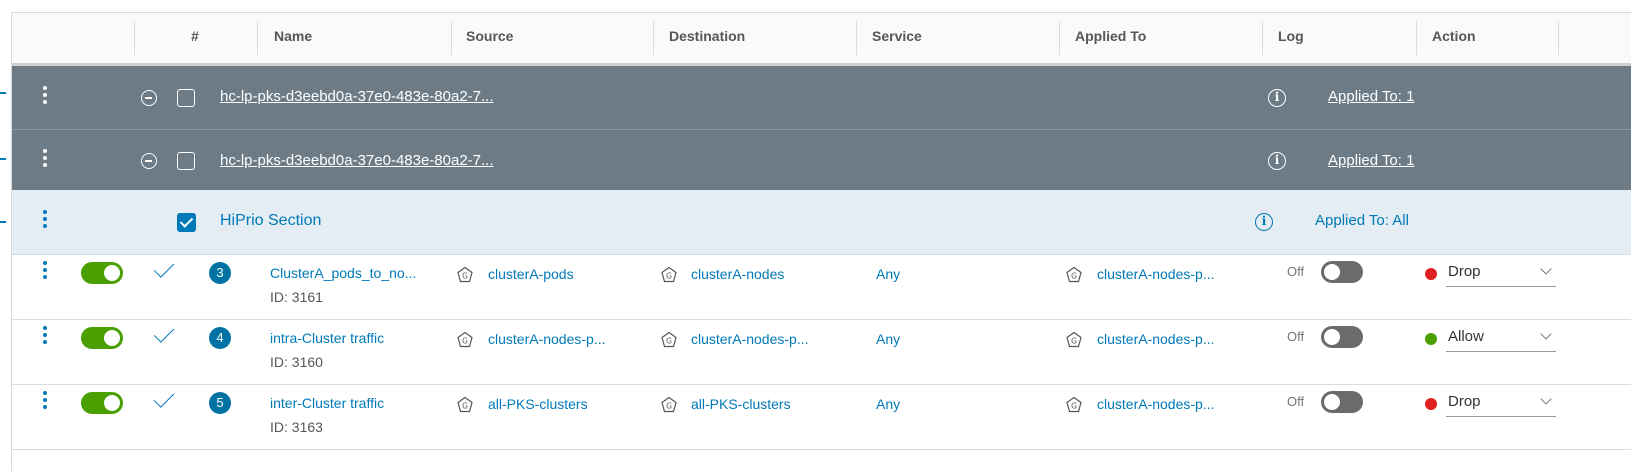 The width and height of the screenshot is (1641, 471). What do you see at coordinates (1161, 38) in the screenshot?
I see `header-applied-to: Applied To` at bounding box center [1161, 38].